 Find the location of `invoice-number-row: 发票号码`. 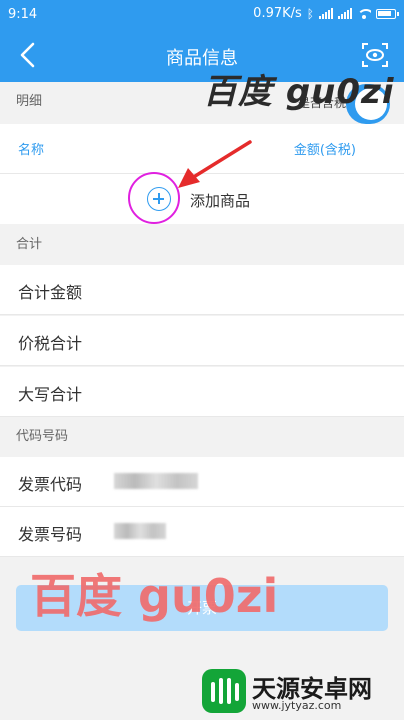

invoice-number-row: 发票号码 is located at coordinates (202, 532).